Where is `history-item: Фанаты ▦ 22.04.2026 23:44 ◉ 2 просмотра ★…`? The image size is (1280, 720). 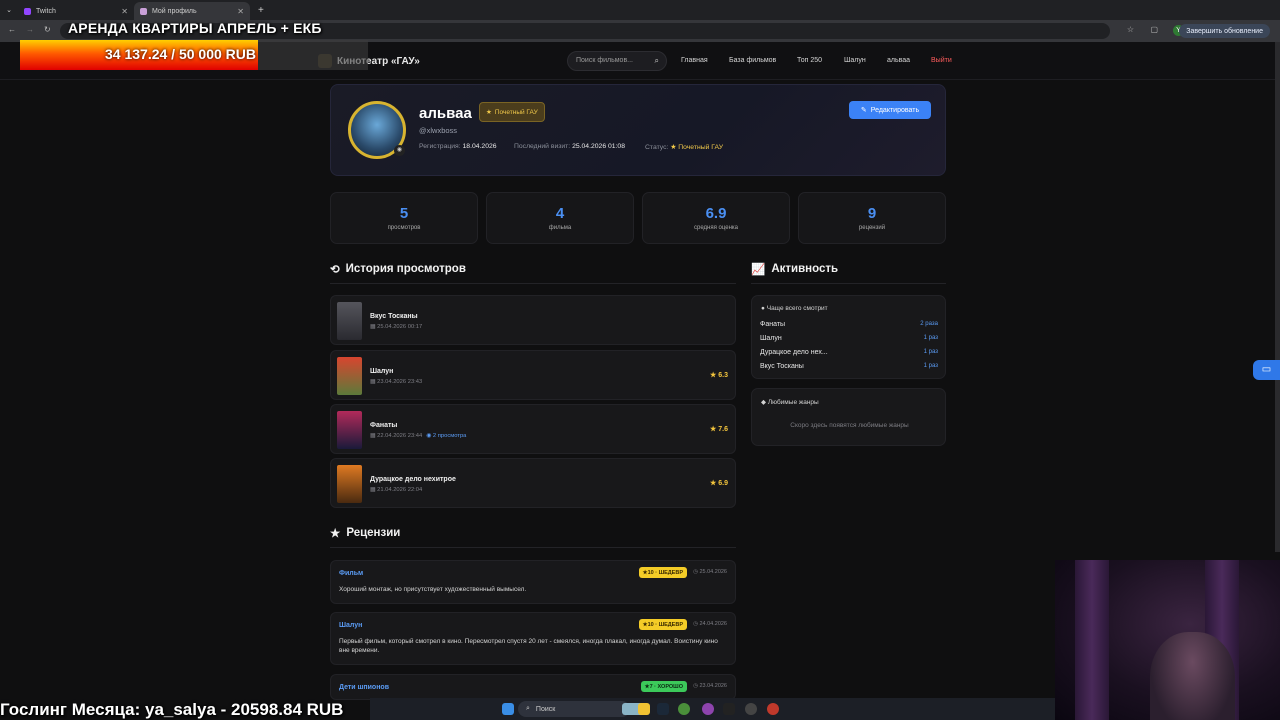 history-item: Фанаты ▦ 22.04.2026 23:44 ◉ 2 просмотра ★… is located at coordinates (533, 429).